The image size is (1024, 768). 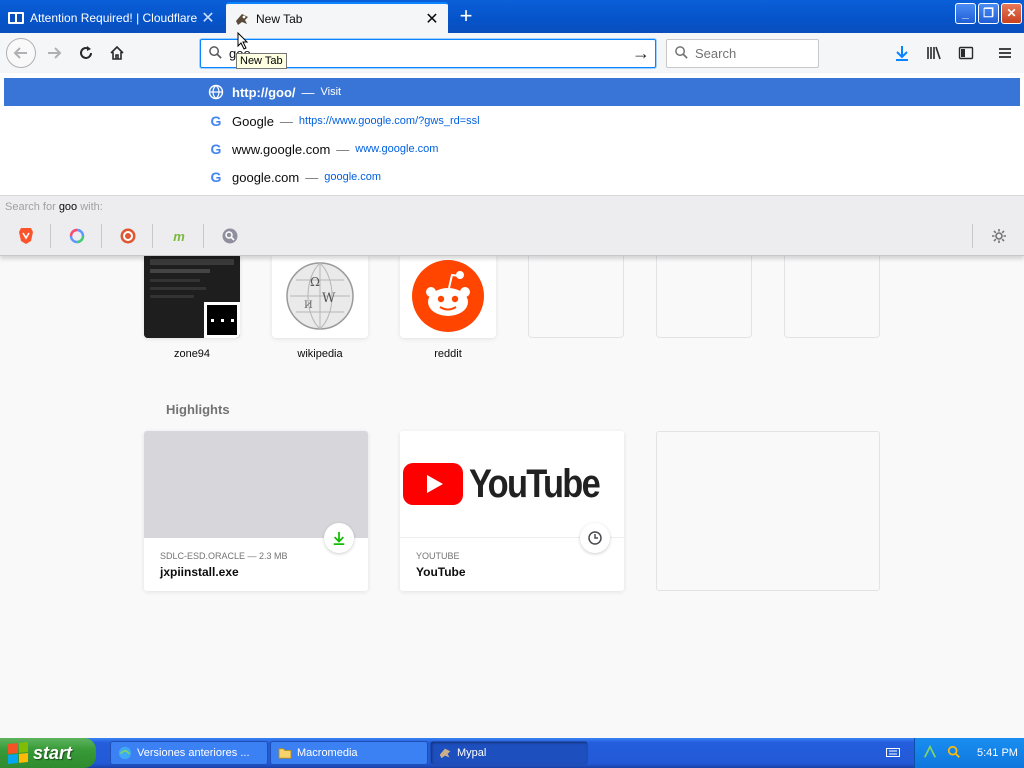 What do you see at coordinates (26, 236) in the screenshot?
I see `brave-icon` at bounding box center [26, 236].